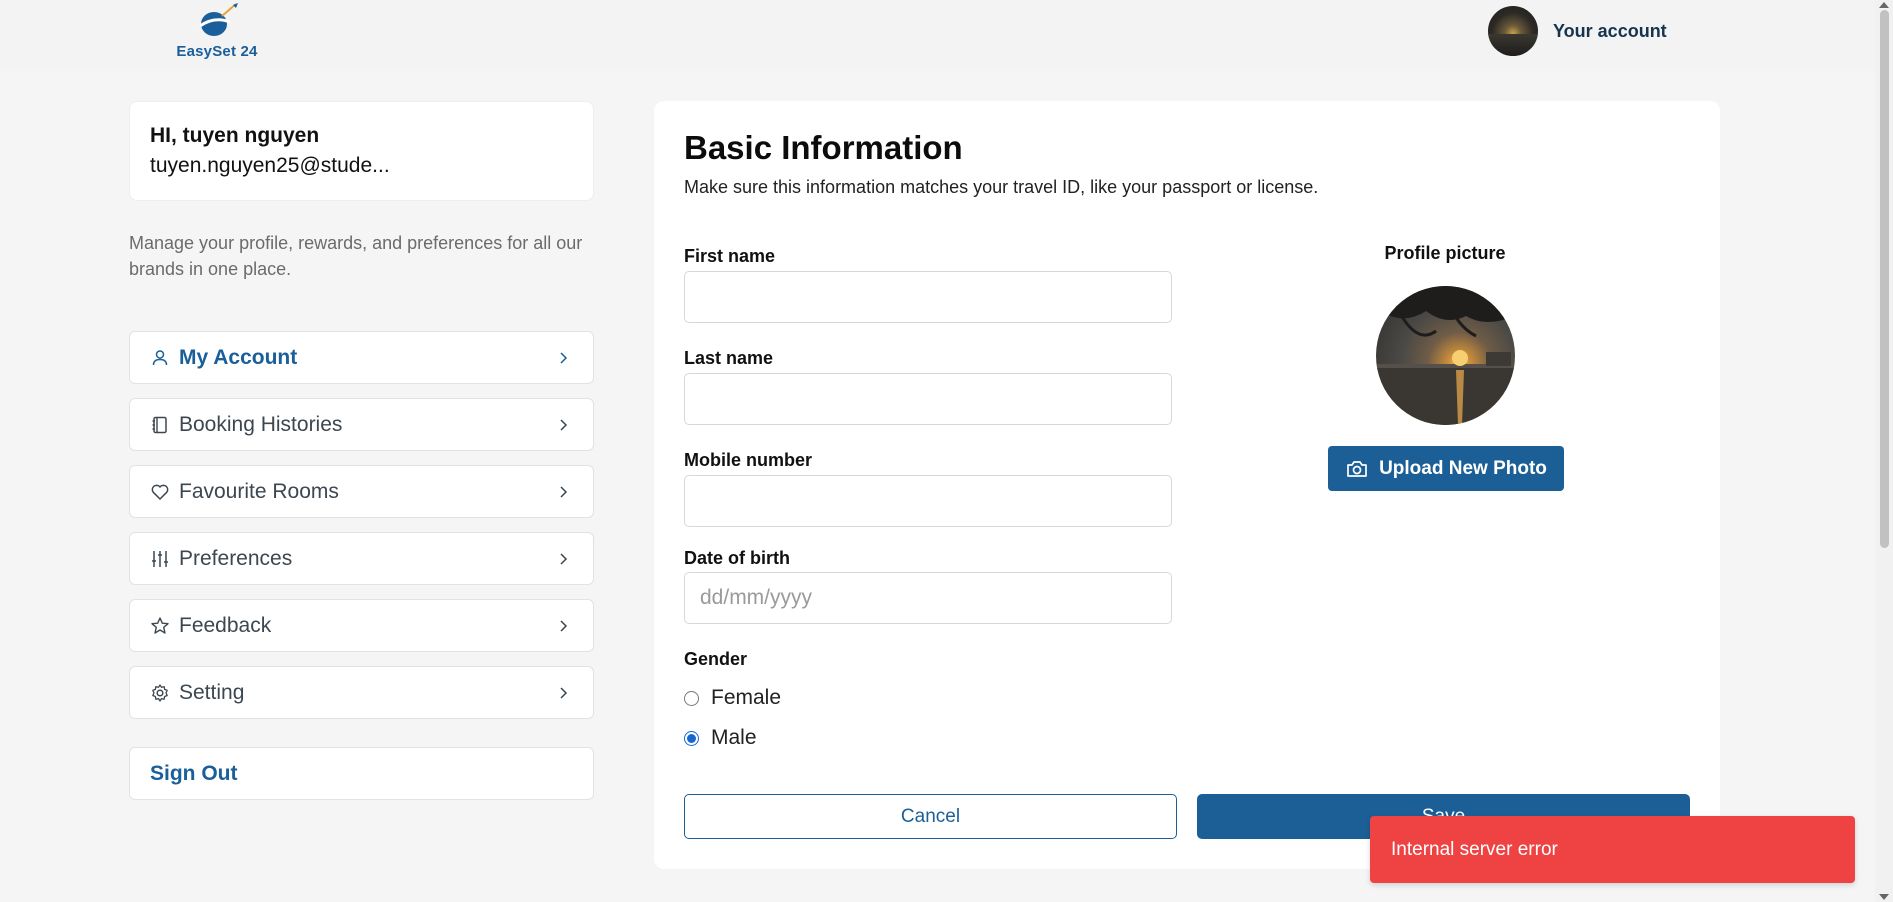 The height and width of the screenshot is (902, 1893). I want to click on sign-out-button: Sign Out, so click(361, 773).